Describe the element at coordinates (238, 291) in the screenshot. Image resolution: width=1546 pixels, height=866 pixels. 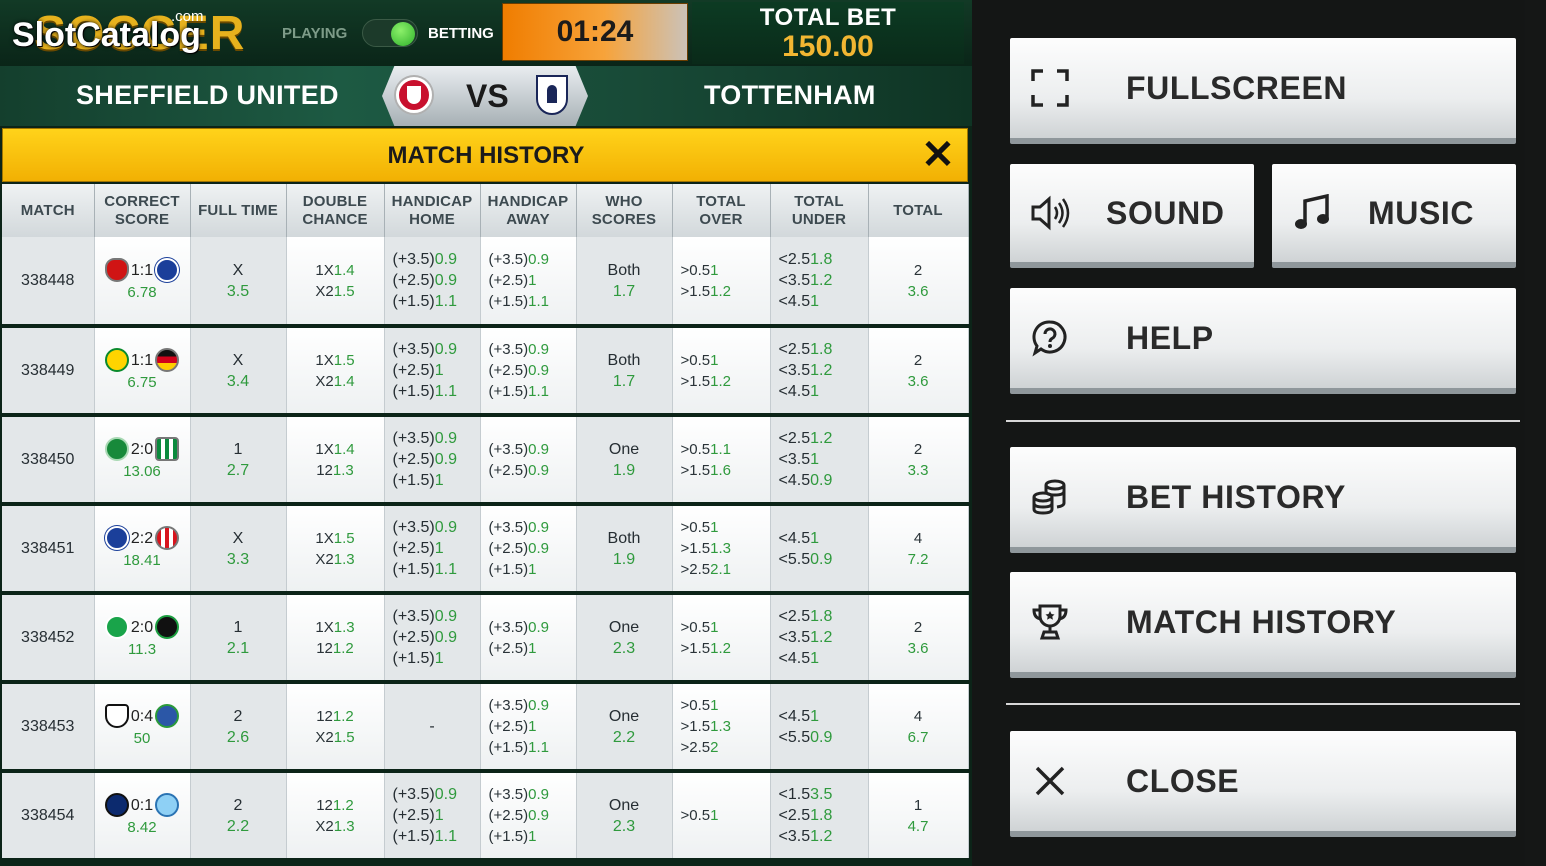
I see `odds-value: 3.5` at that location.